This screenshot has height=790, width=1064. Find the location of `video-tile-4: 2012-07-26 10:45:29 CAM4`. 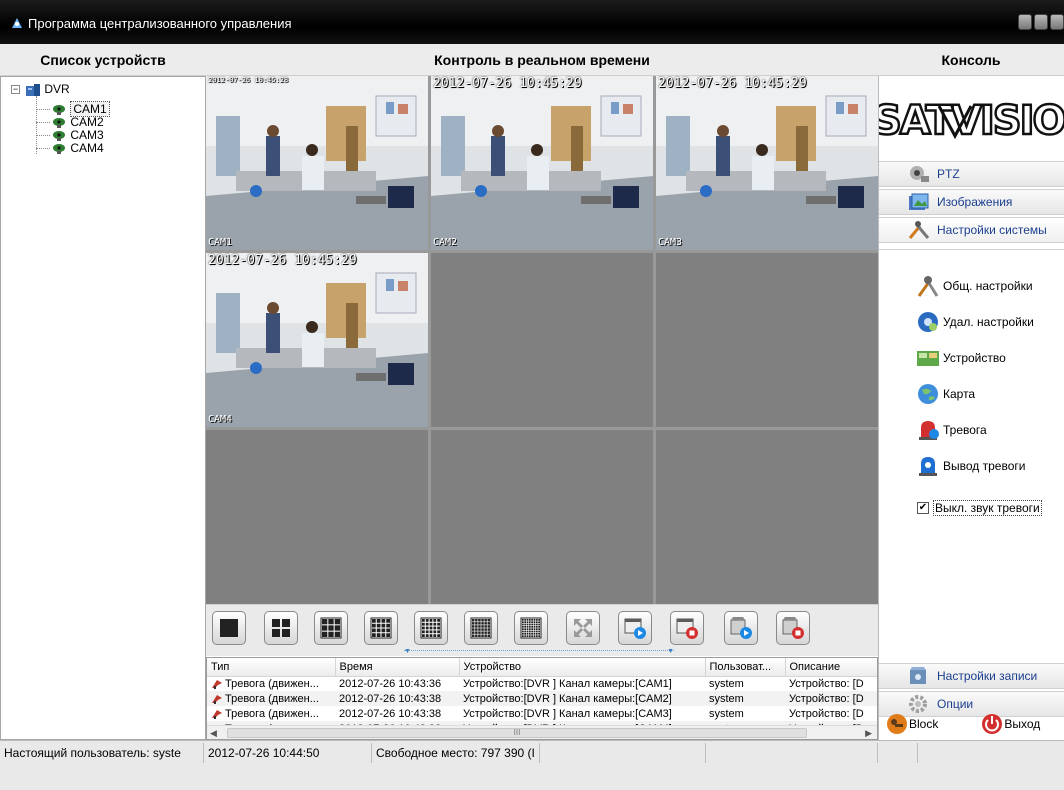

video-tile-4: 2012-07-26 10:45:29 CAM4 is located at coordinates (317, 340).